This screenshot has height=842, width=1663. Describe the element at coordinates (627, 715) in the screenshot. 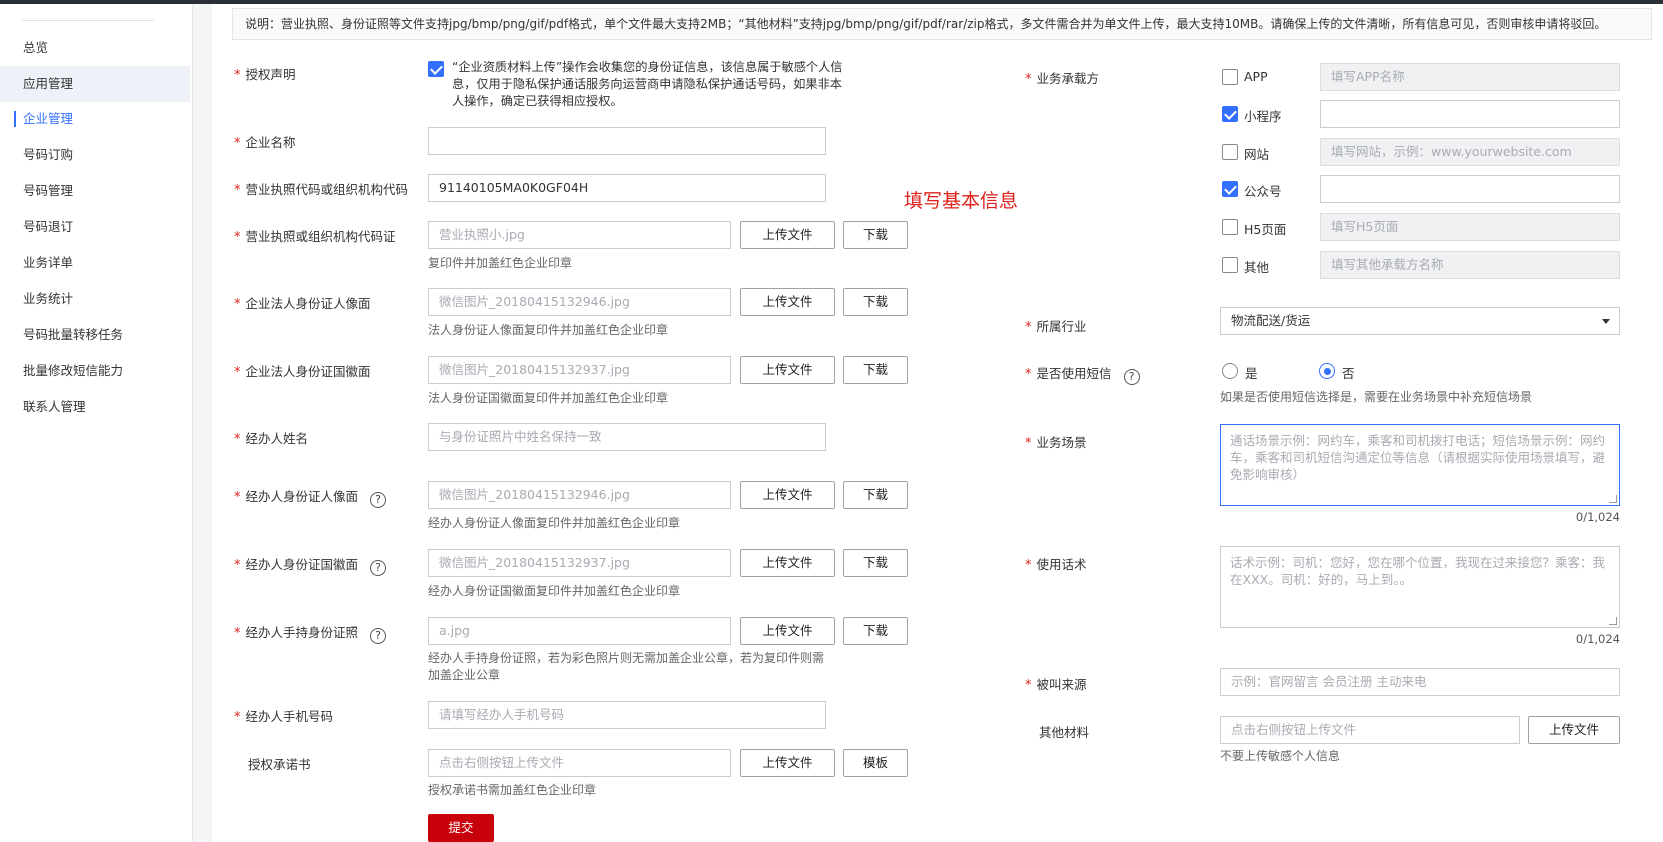

I see `agent-phone-input: 请填写经办人手机号码` at that location.